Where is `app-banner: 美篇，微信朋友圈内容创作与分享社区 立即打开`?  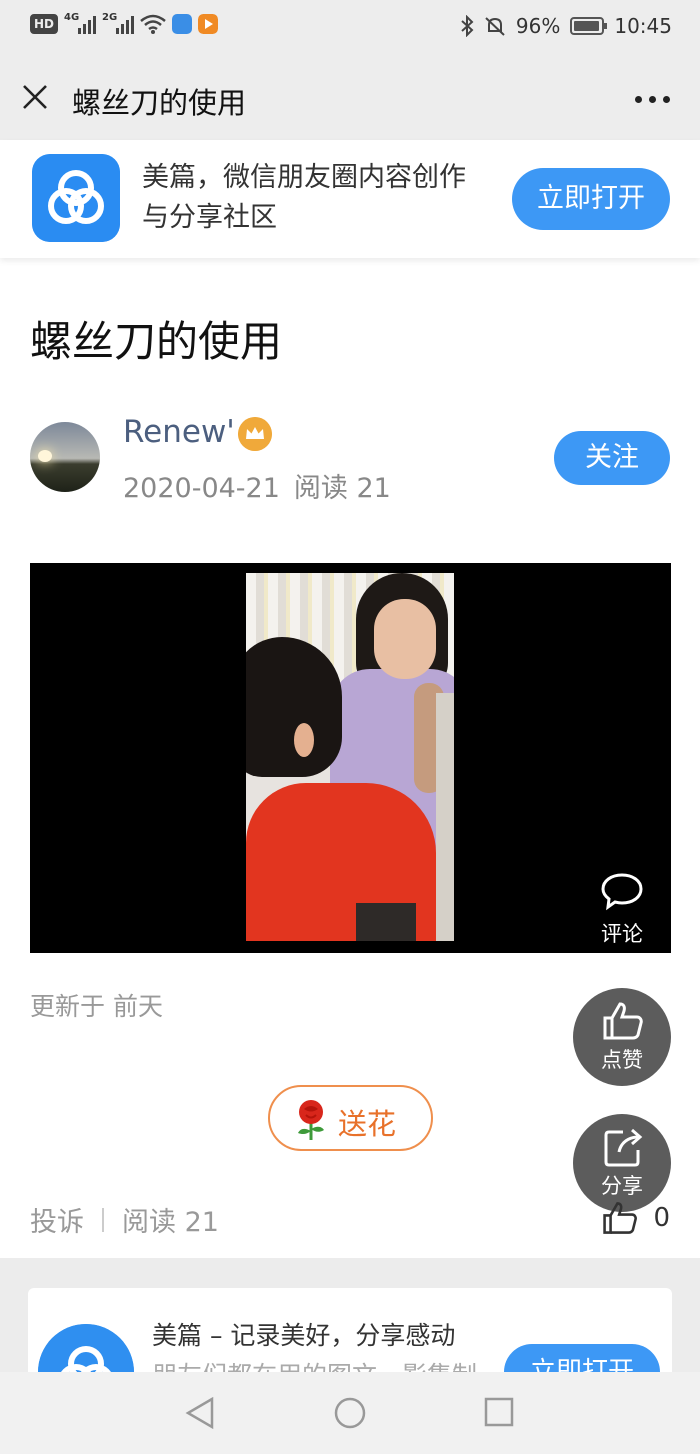
app-banner: 美篇，微信朋友圈内容创作与分享社区 立即打开 is located at coordinates (350, 199).